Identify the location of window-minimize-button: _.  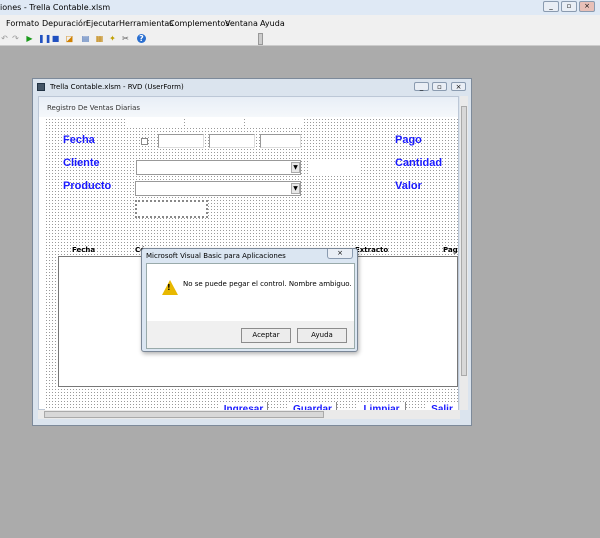
(421, 86).